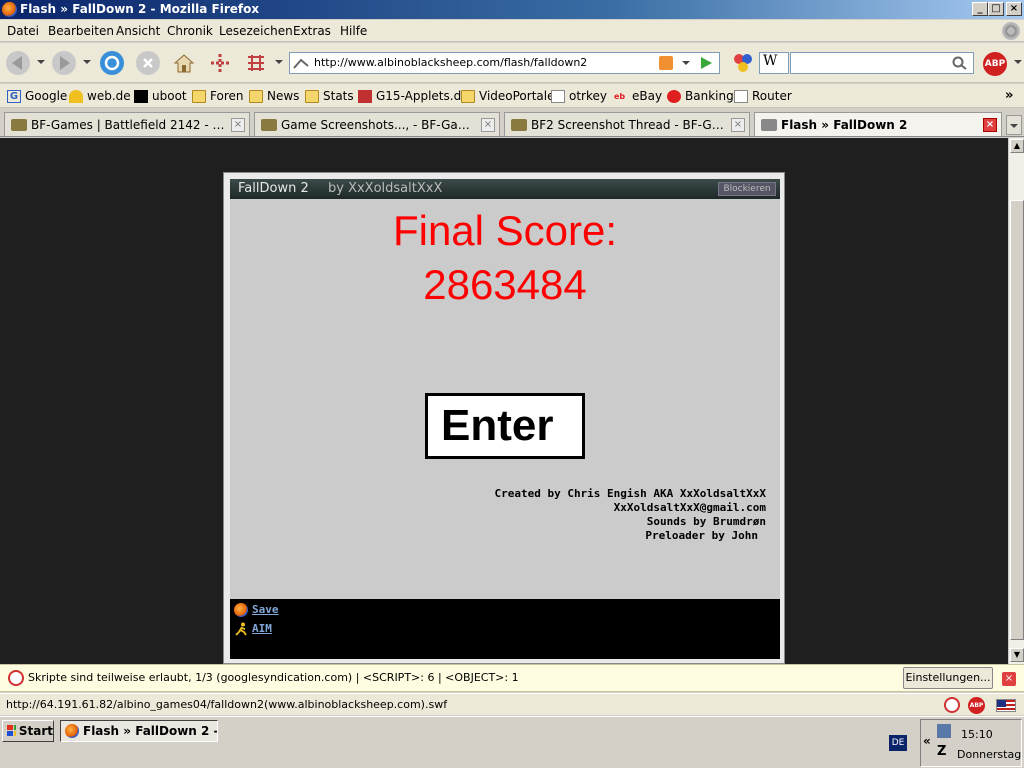 Image resolution: width=1024 pixels, height=768 pixels. What do you see at coordinates (1011, 31) in the screenshot?
I see `throbber-icon` at bounding box center [1011, 31].